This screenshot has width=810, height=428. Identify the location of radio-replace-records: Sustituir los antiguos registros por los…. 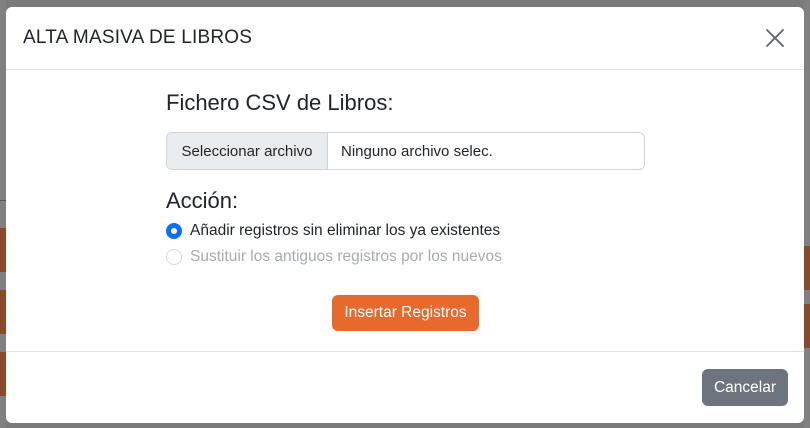
(334, 257).